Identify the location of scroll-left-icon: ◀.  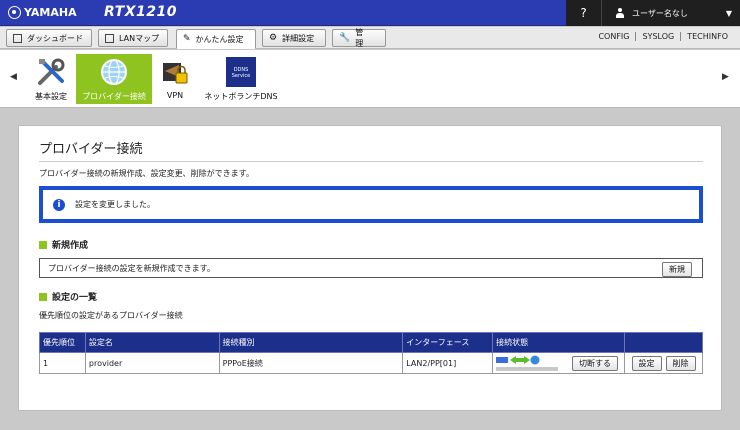
(13, 77).